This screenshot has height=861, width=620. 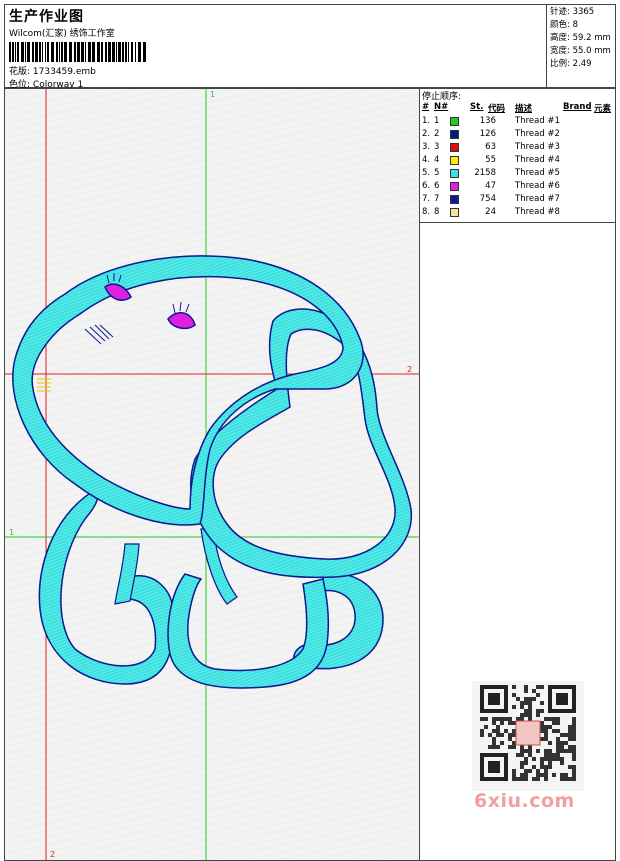 I want to click on thread-num: 2., so click(x=426, y=134).